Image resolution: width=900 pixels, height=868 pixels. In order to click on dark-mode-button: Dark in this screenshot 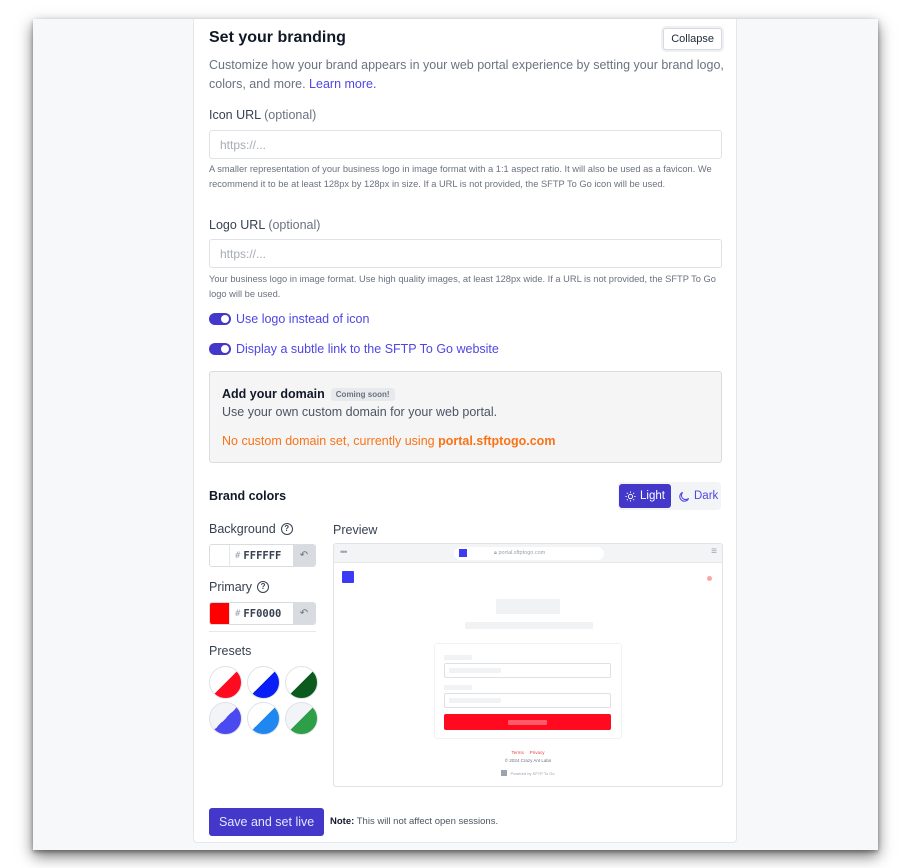, I will do `click(698, 496)`.